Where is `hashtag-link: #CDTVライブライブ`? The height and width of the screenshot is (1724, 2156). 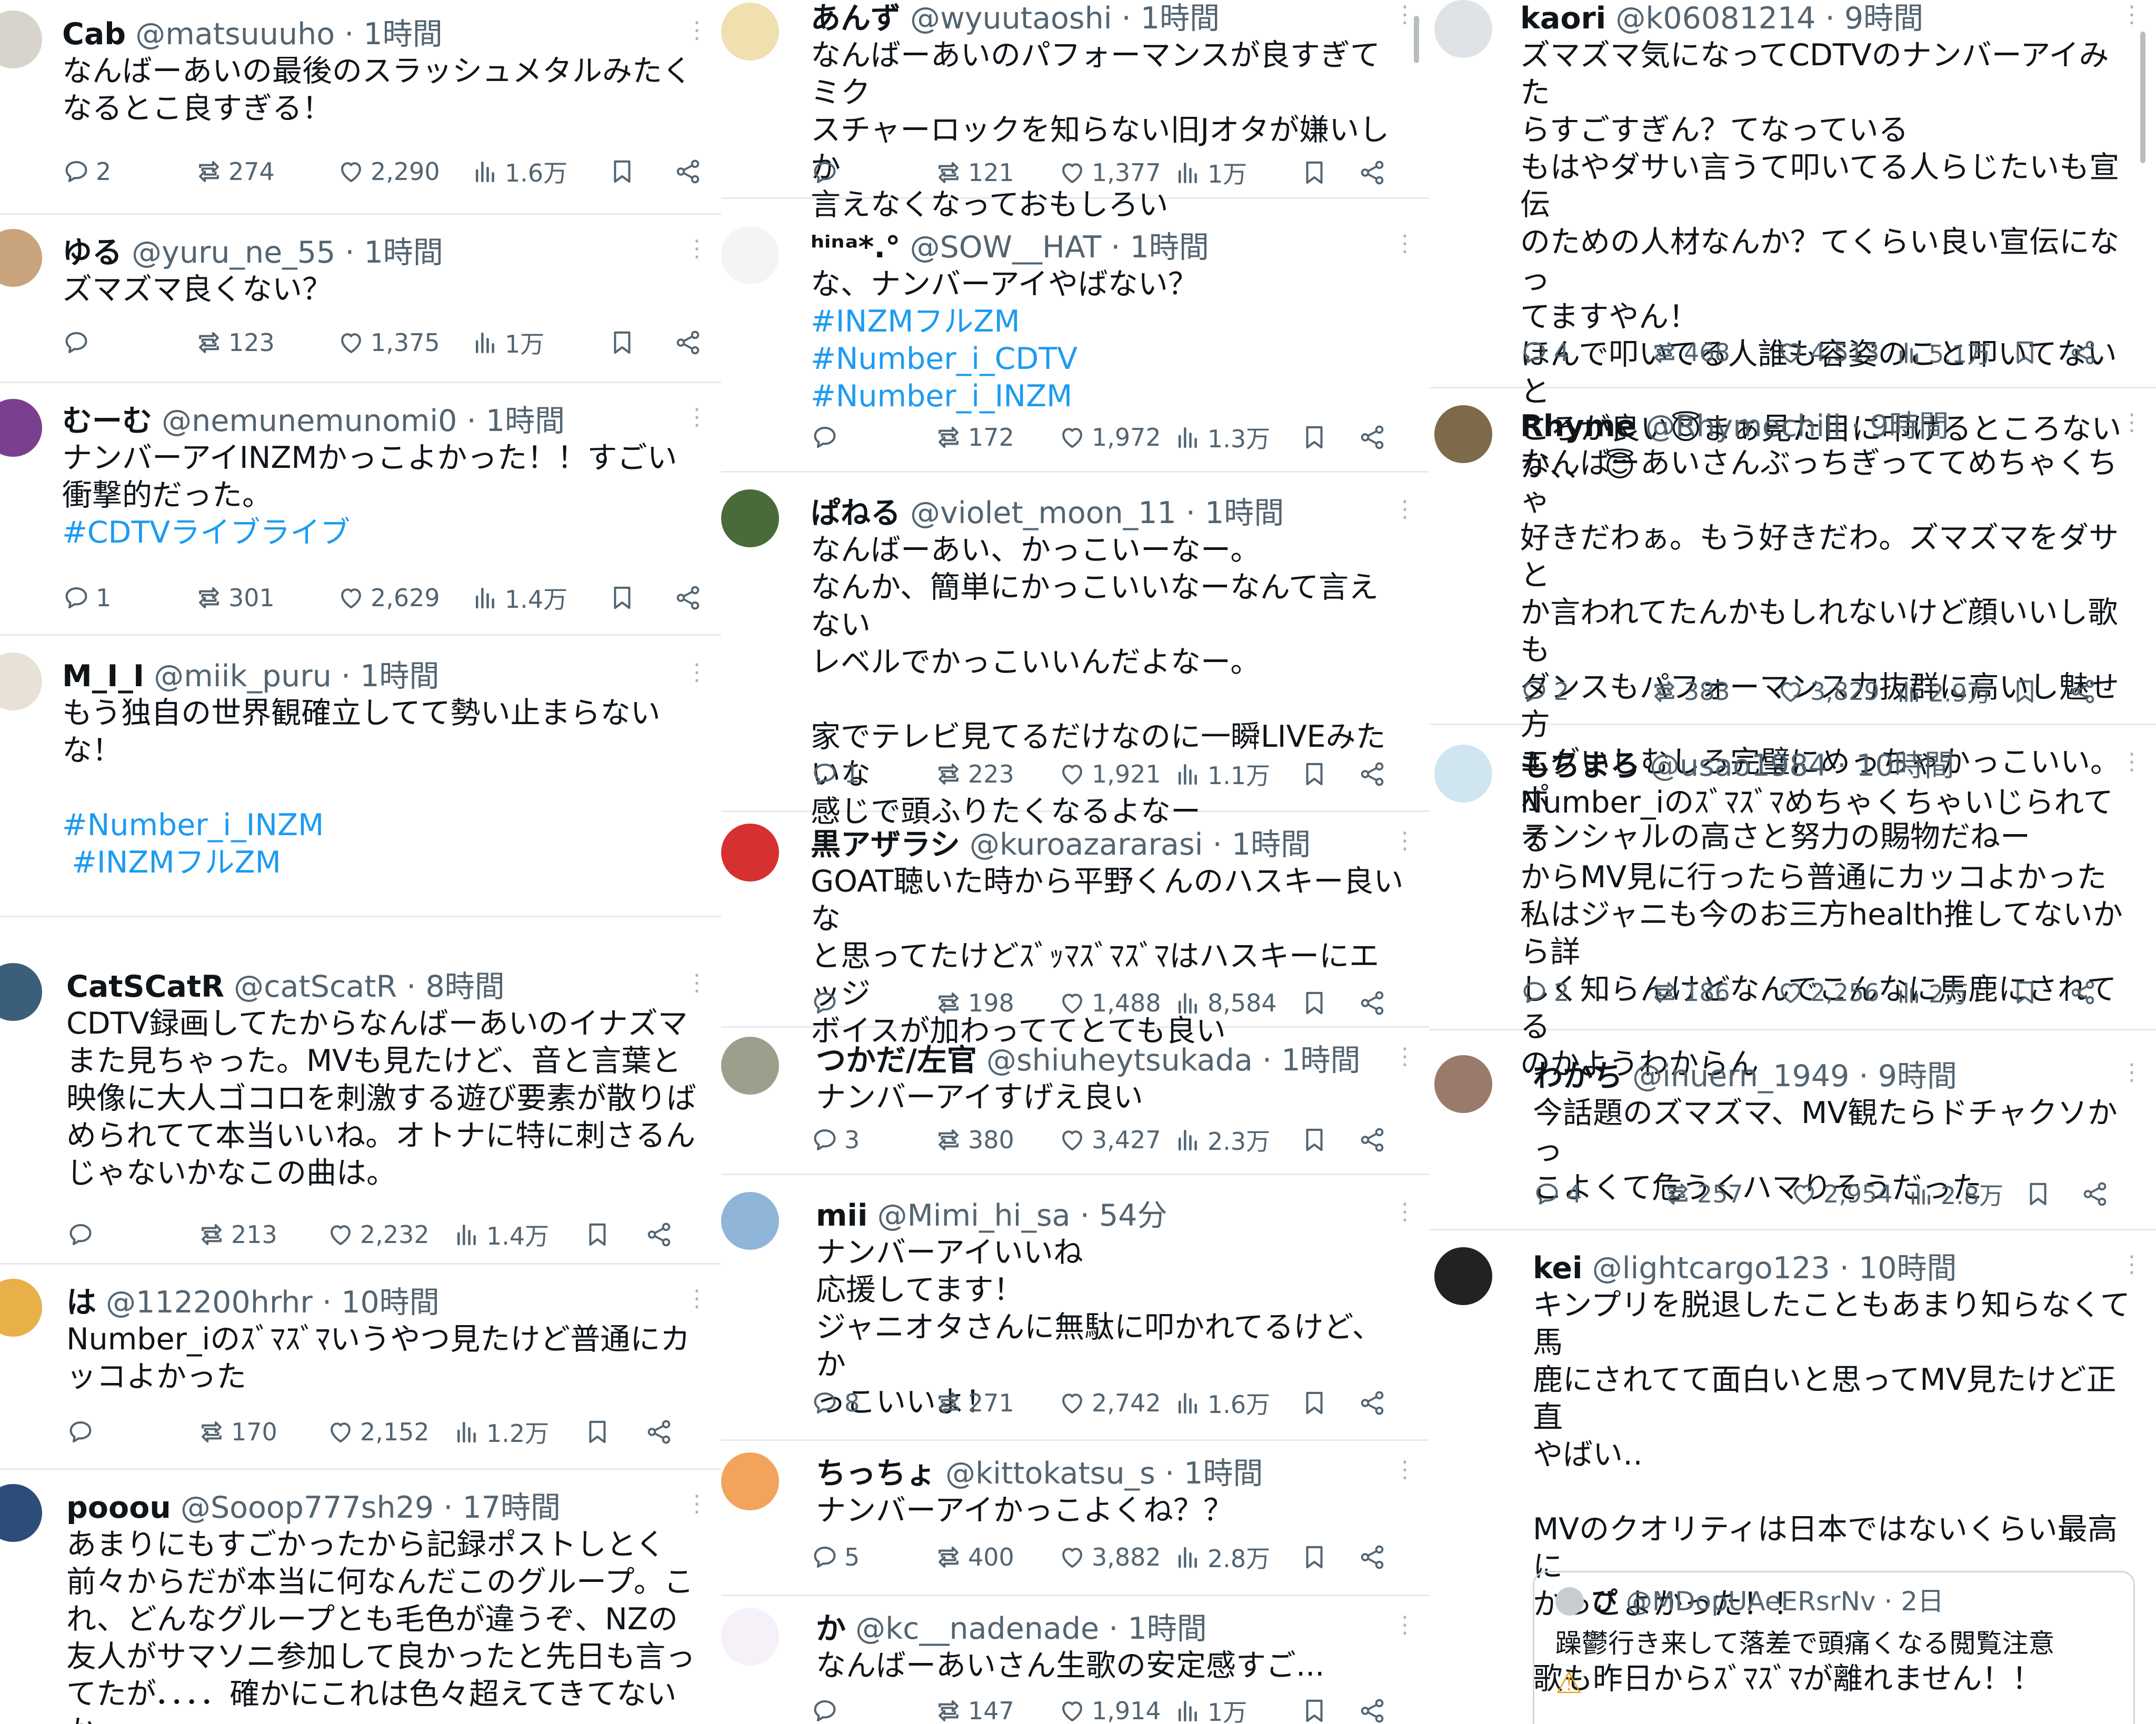 hashtag-link: #CDTVライブライブ is located at coordinates (381, 533).